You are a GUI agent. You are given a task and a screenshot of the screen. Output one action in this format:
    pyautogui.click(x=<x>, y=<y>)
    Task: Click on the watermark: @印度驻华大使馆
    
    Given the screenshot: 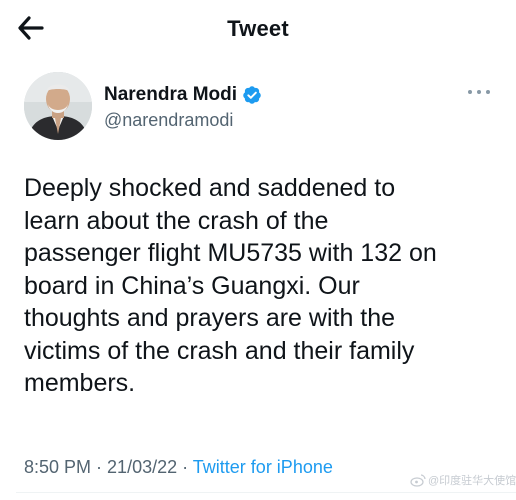 What is the action you would take?
    pyautogui.click(x=463, y=480)
    